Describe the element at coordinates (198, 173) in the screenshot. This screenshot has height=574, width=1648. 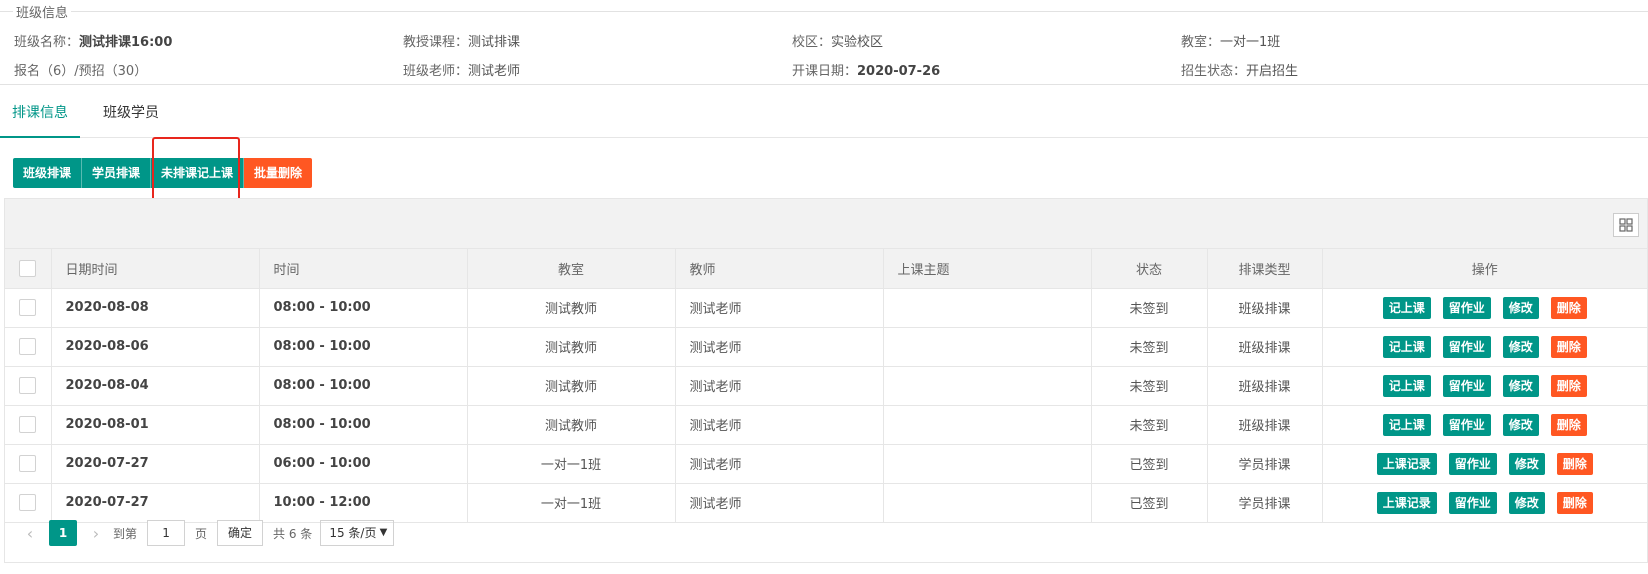
I see `unscheduled-record-button: 未排课记上课` at that location.